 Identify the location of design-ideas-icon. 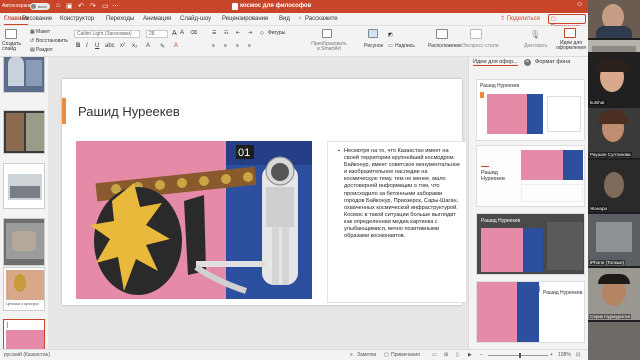
(570, 33).